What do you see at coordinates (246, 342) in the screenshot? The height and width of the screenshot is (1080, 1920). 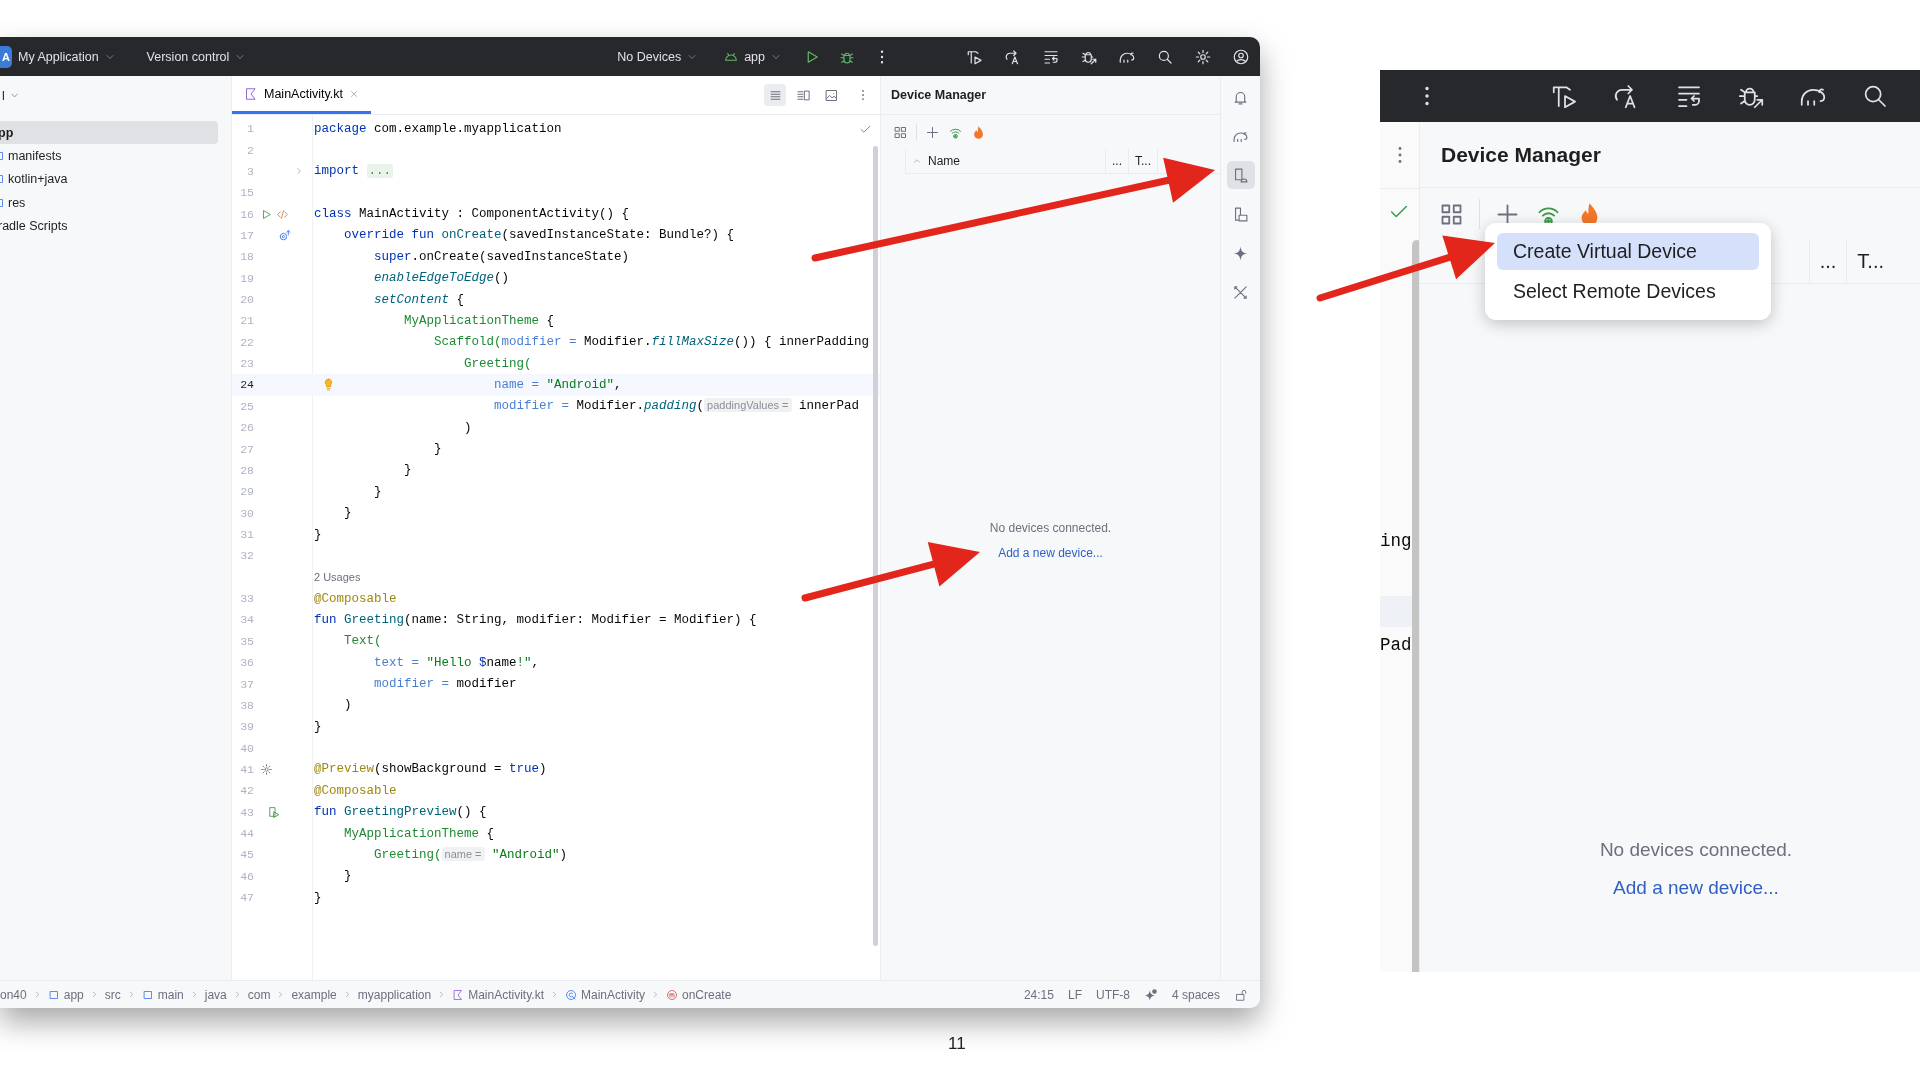 I see `line-number: 22` at bounding box center [246, 342].